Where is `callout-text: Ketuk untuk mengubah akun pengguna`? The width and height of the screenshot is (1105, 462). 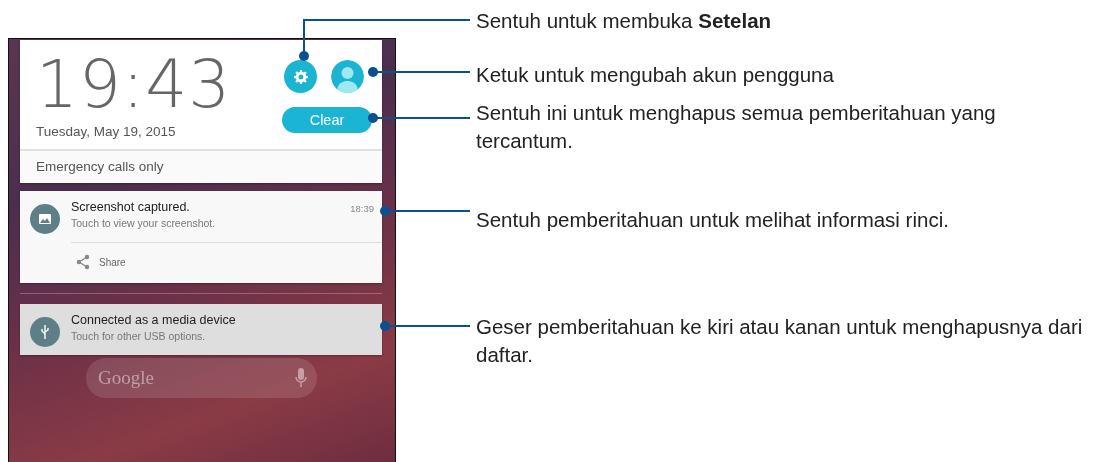
callout-text: Ketuk untuk mengubah akun pengguna is located at coordinates (655, 75).